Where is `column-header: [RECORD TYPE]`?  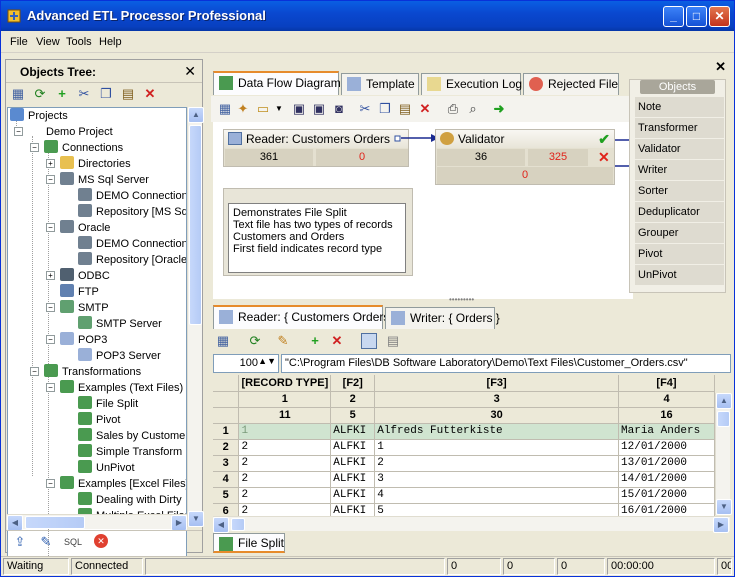
column-header: [RECORD TYPE] is located at coordinates (285, 383).